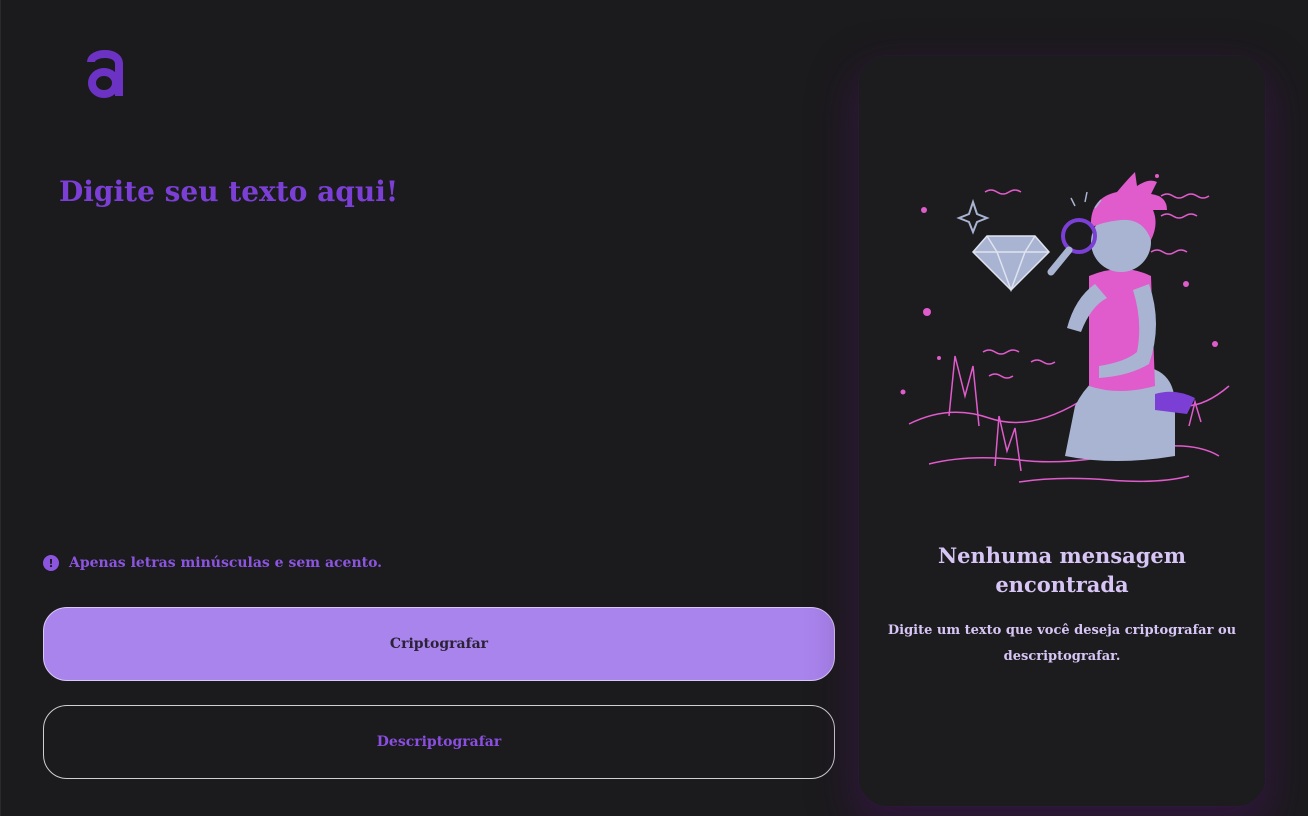  Describe the element at coordinates (51, 563) in the screenshot. I see `exclamation-icon: !` at that location.